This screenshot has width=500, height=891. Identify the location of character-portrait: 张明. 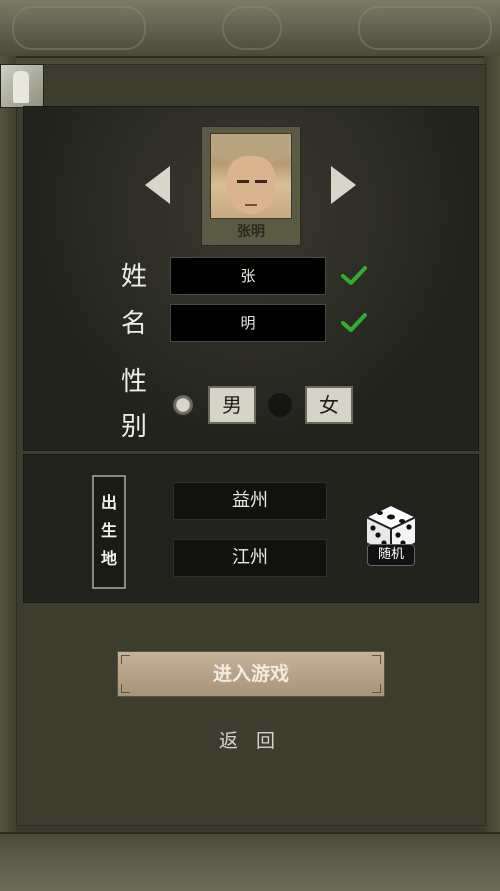
(251, 186).